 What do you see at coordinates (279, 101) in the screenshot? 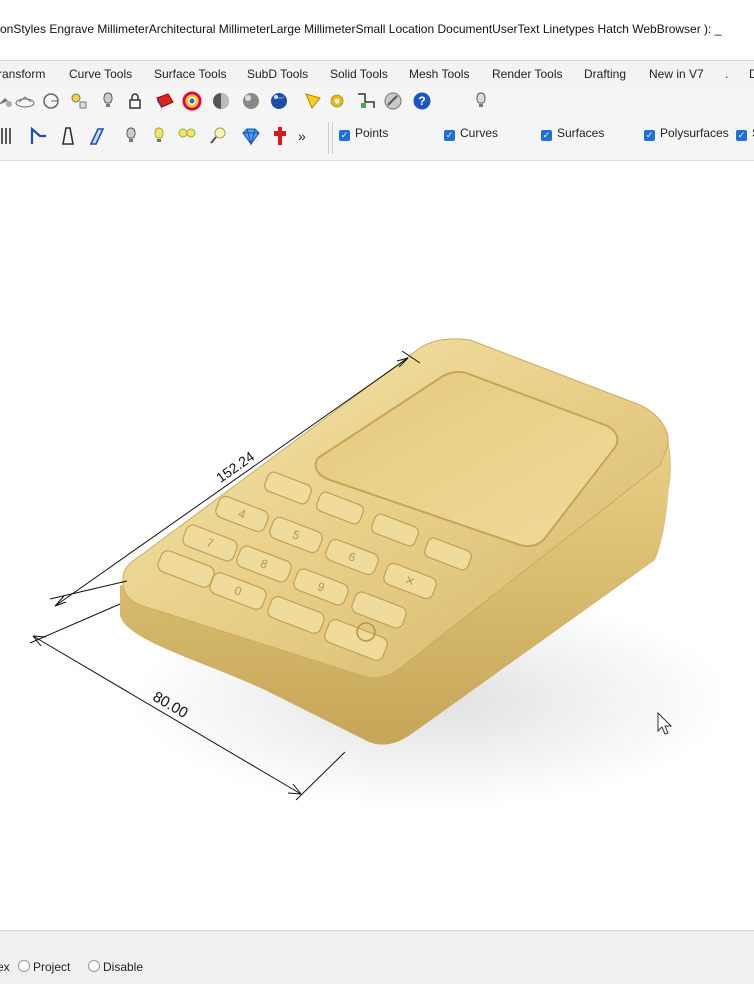
I see `globe-icon` at bounding box center [279, 101].